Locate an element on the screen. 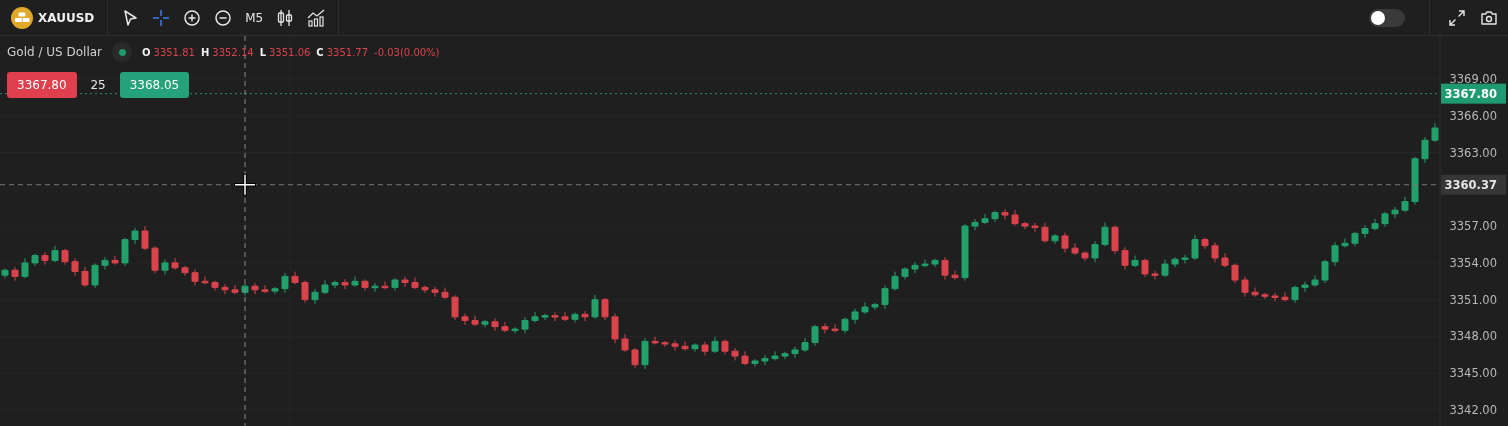 This screenshot has height=426, width=1508. crosshair-icon is located at coordinates (161, 17).